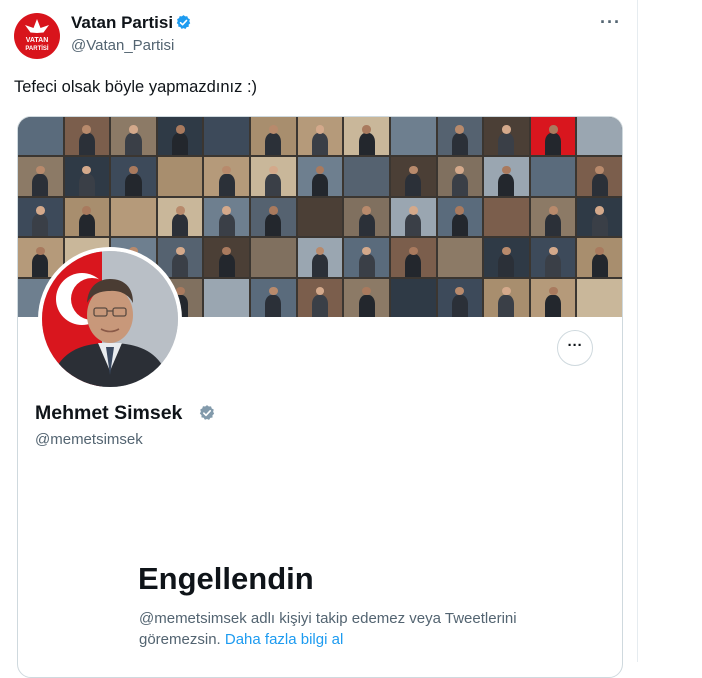  What do you see at coordinates (122, 23) in the screenshot?
I see `author-name: Vatan Partisi` at bounding box center [122, 23].